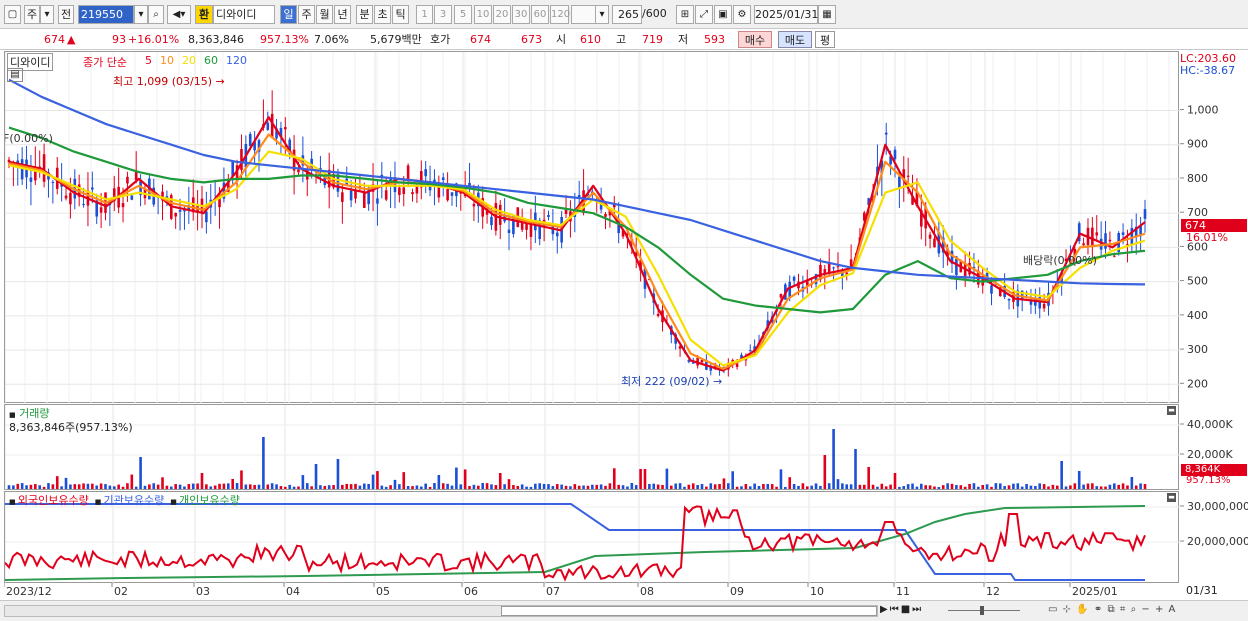 The width and height of the screenshot is (1248, 621). What do you see at coordinates (1067, 609) in the screenshot?
I see `cursor-icon: ⊹` at bounding box center [1067, 609].